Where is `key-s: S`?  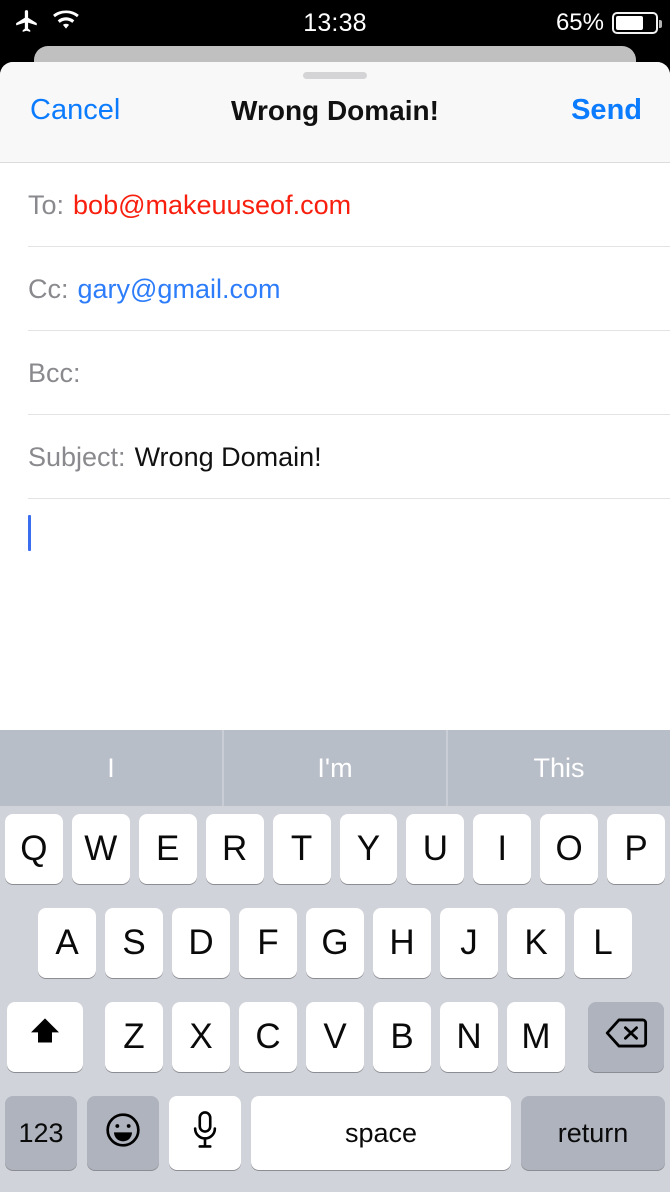 key-s: S is located at coordinates (134, 943).